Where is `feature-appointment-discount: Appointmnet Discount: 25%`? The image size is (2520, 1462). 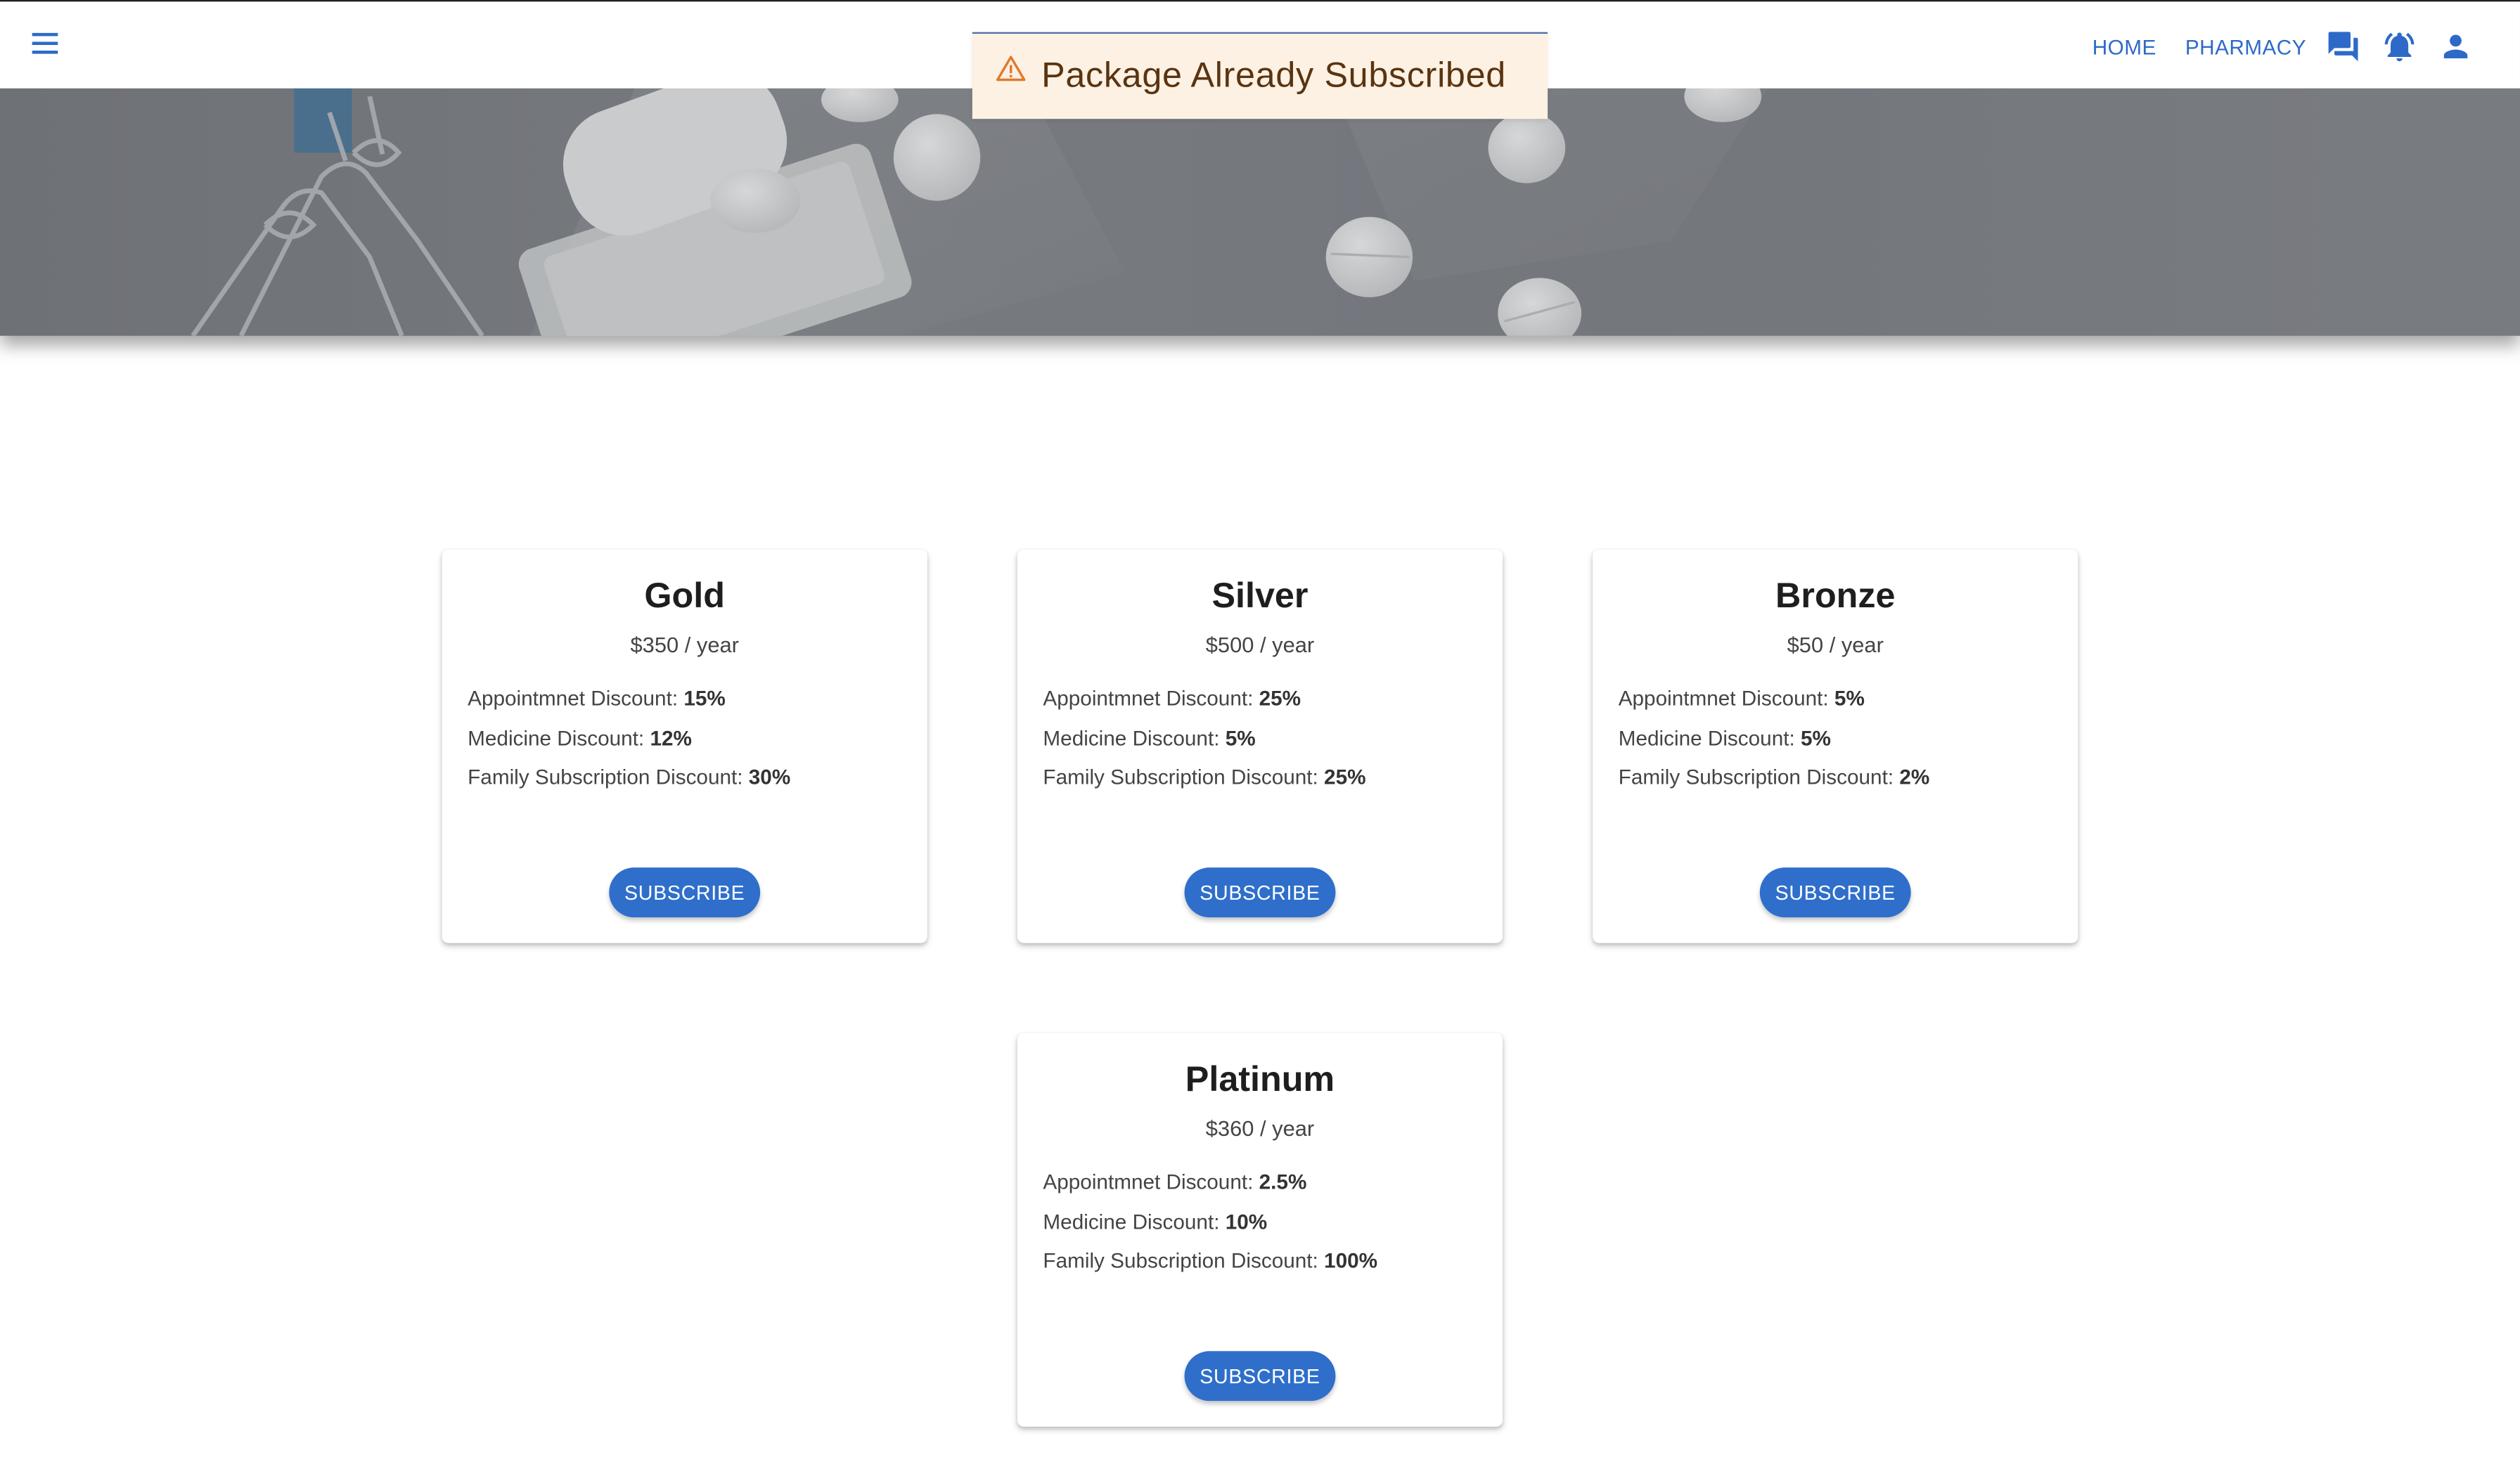 feature-appointment-discount: Appointmnet Discount: 25% is located at coordinates (1204, 704).